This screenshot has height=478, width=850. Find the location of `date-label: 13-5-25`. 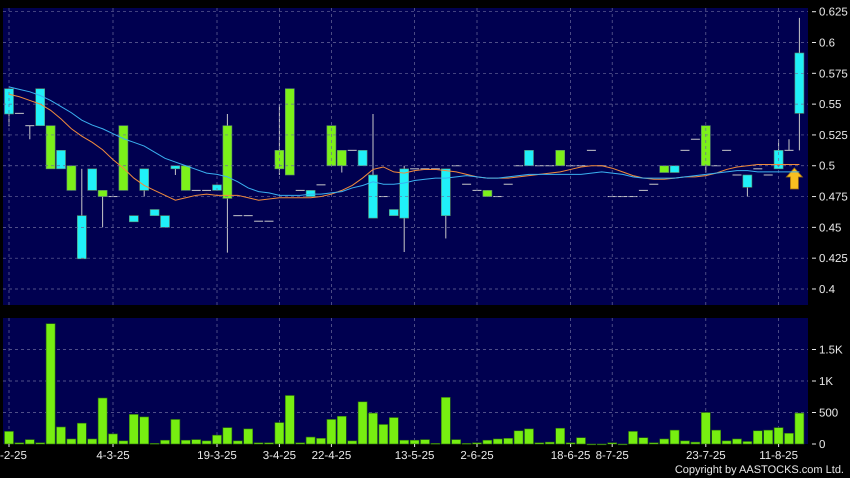

date-label: 13-5-25 is located at coordinates (414, 456).